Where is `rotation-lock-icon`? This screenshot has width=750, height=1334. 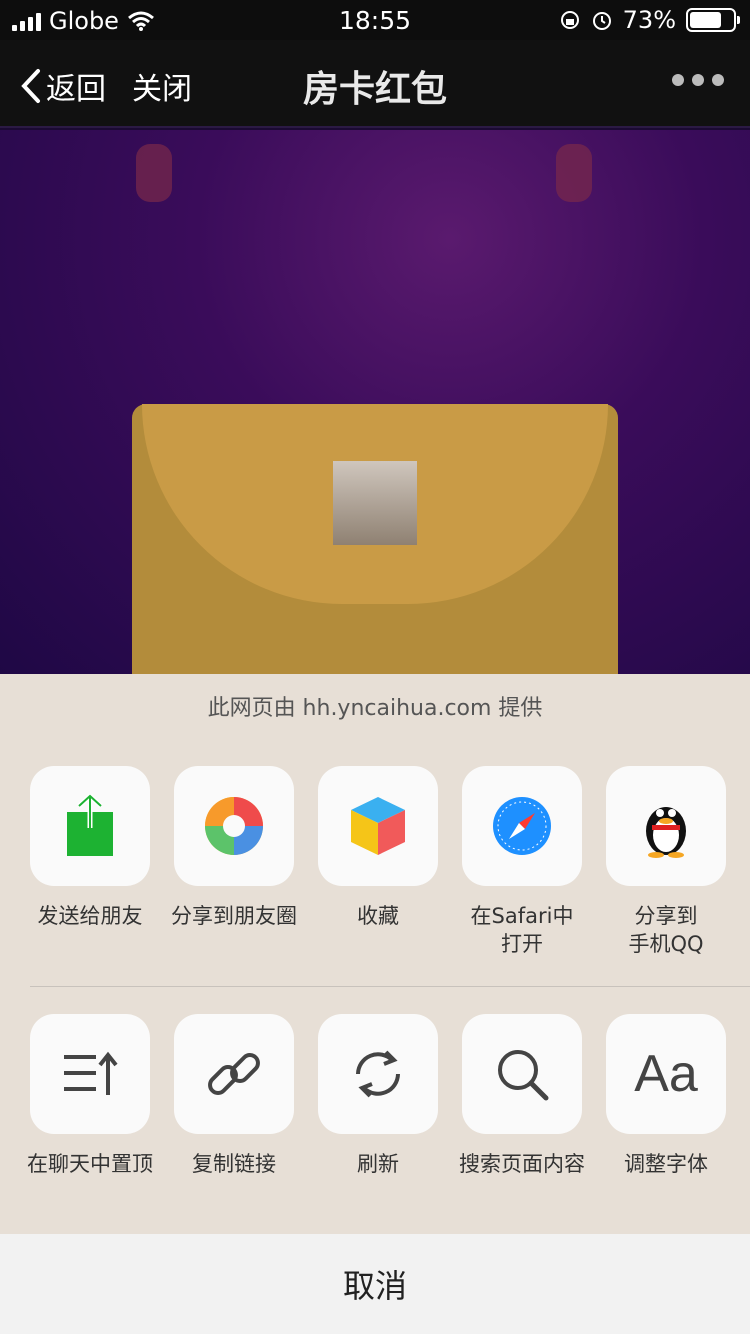 rotation-lock-icon is located at coordinates (569, 20).